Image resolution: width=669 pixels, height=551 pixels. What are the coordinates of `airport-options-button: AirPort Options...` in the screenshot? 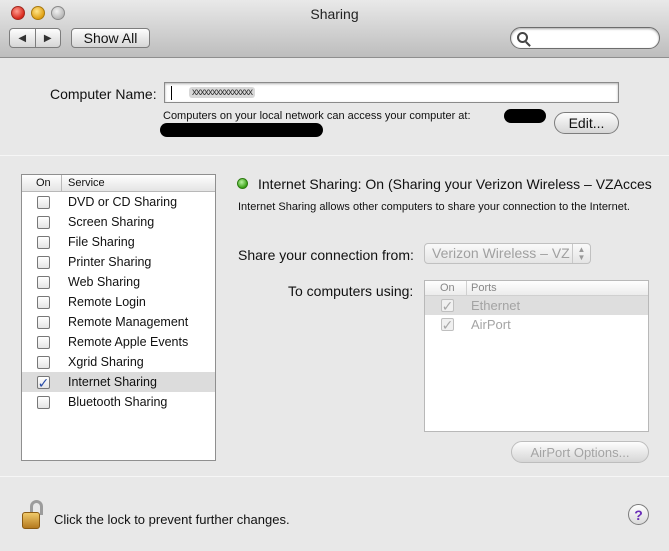 It's located at (580, 452).